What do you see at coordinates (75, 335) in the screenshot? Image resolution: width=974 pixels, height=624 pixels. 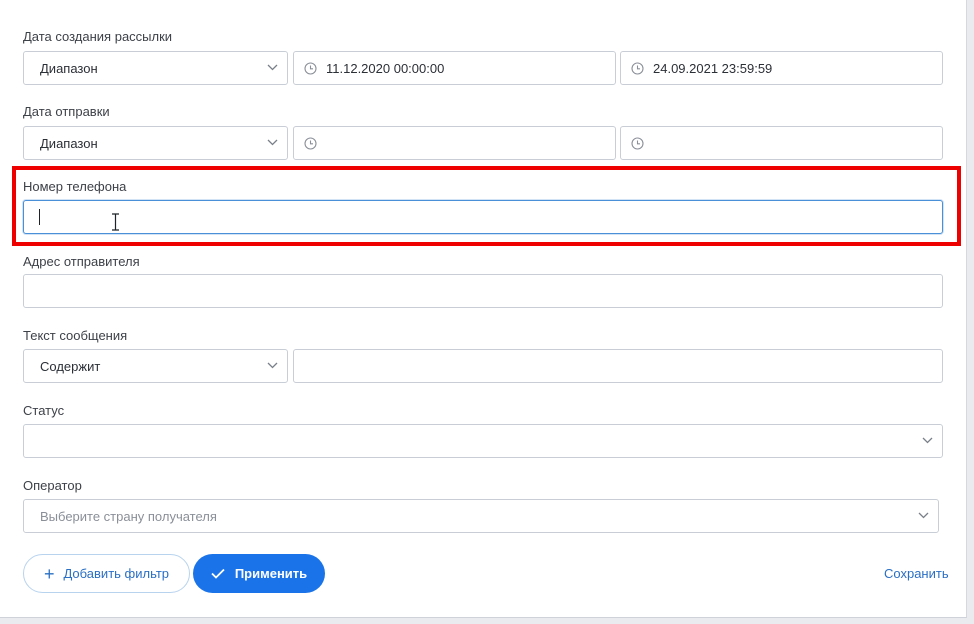 I see `message-label: Текст сообщения` at bounding box center [75, 335].